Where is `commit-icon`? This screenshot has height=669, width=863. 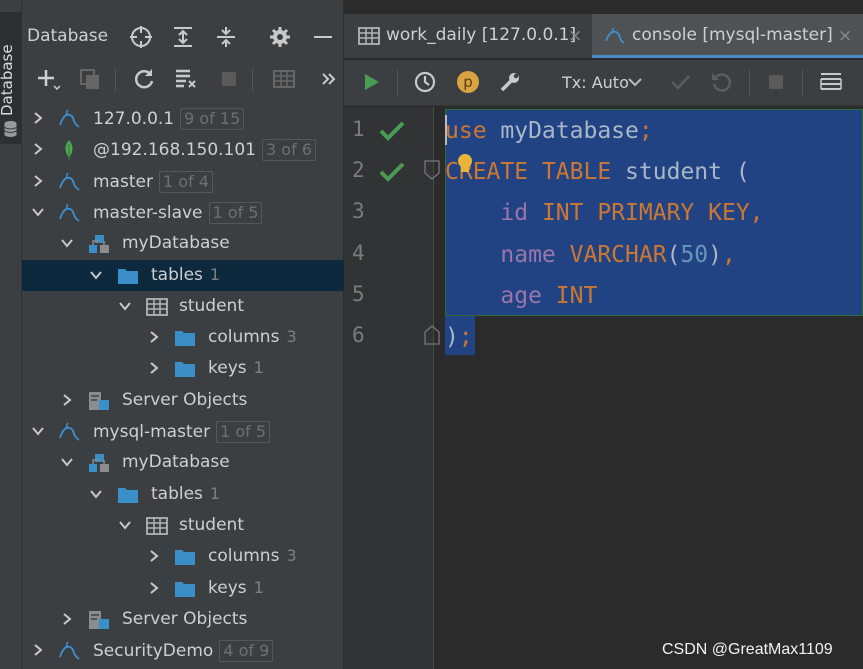
commit-icon is located at coordinates (680, 82).